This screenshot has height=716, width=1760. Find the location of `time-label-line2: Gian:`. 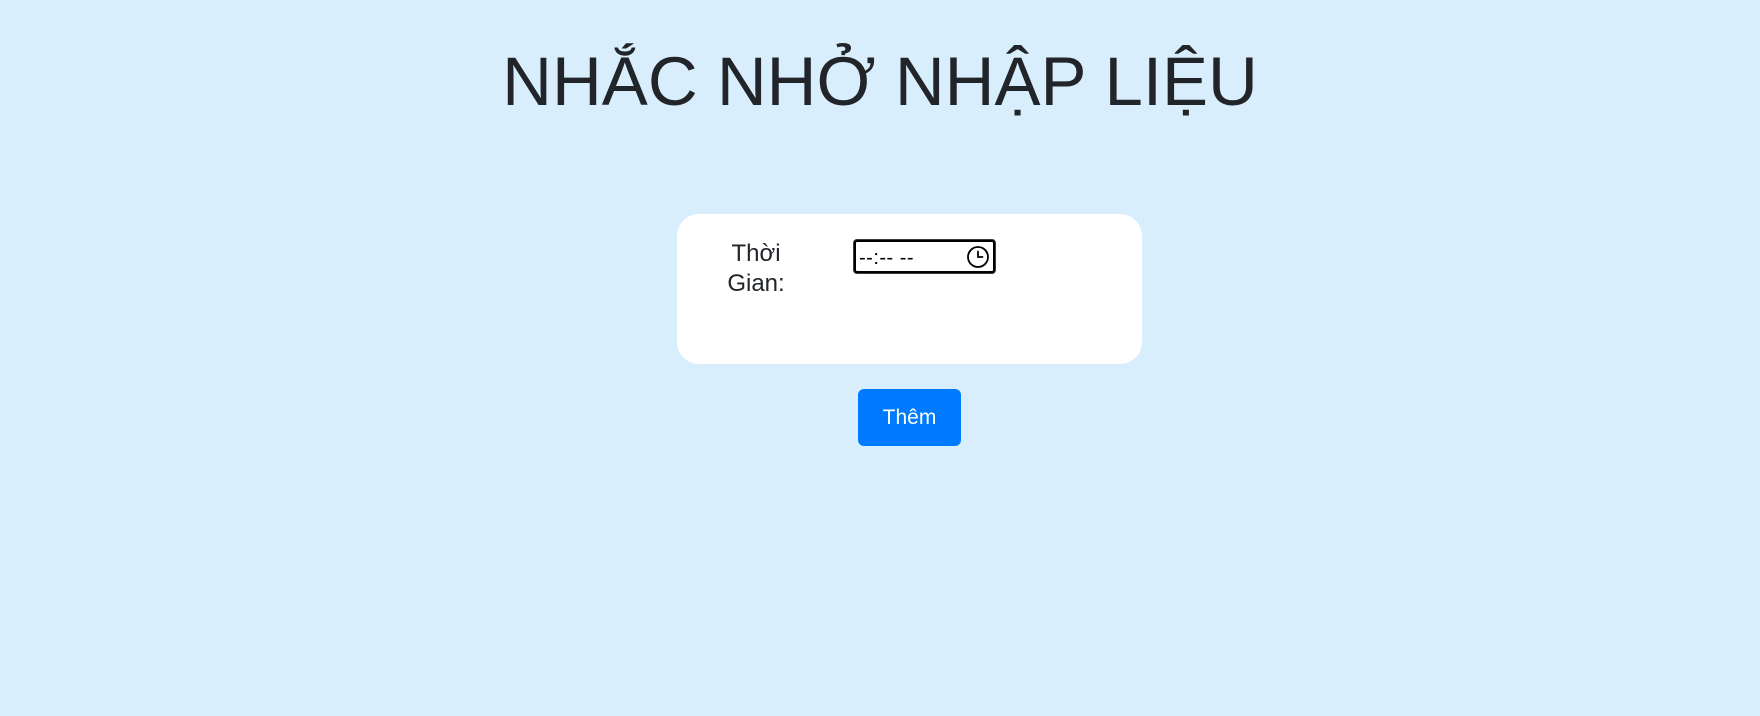

time-label-line2: Gian: is located at coordinates (756, 283).